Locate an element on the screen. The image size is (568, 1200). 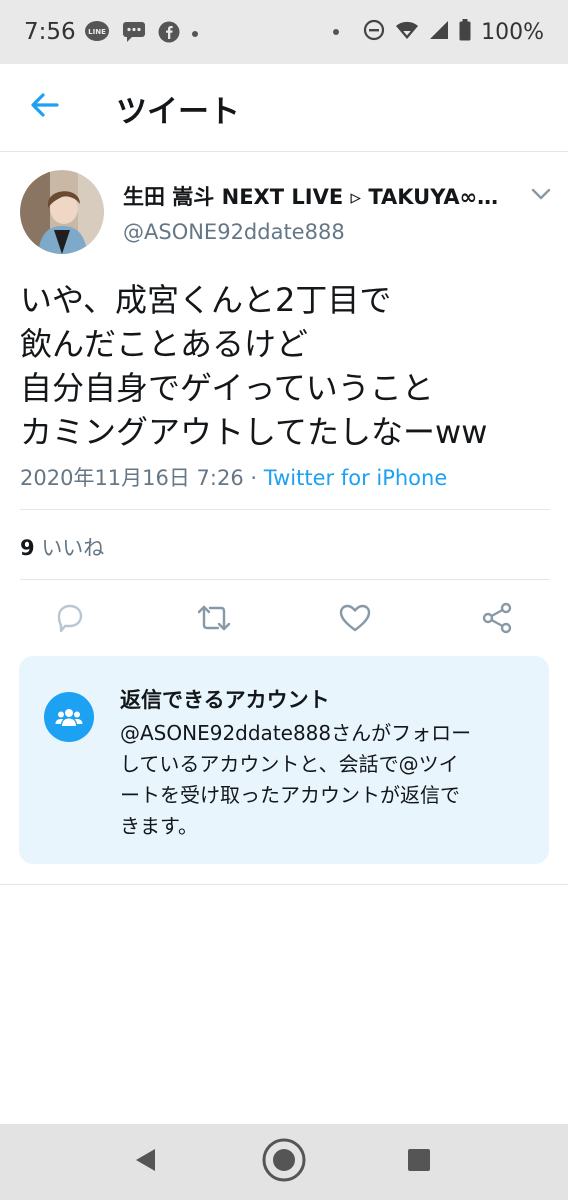
page-title: ツイート is located at coordinates (178, 112).